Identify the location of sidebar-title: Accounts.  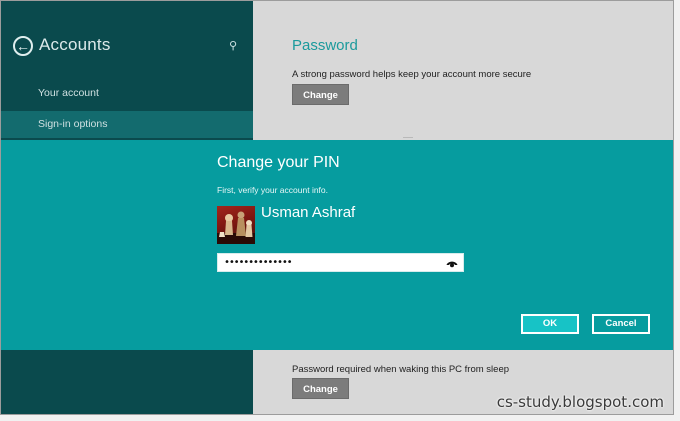
(75, 44).